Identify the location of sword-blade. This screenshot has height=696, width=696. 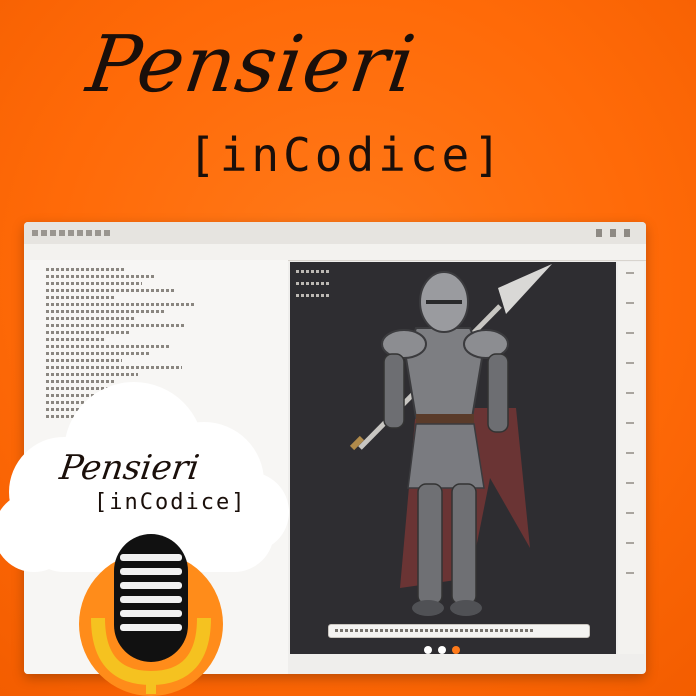
(525, 289).